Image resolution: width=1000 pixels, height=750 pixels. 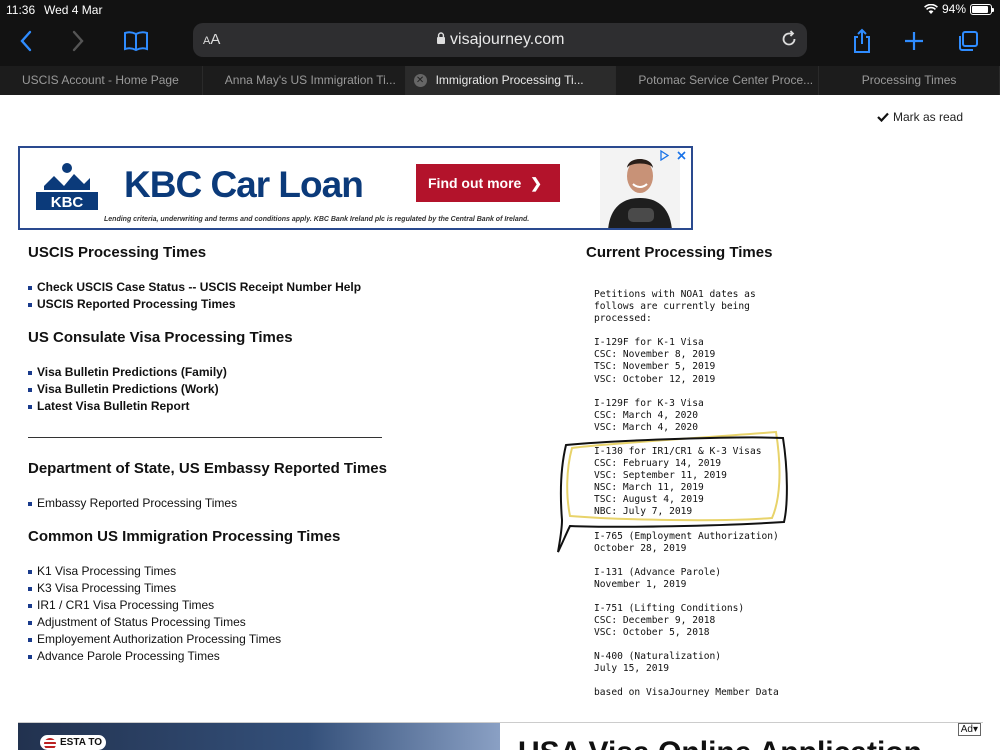 What do you see at coordinates (420, 80) in the screenshot?
I see `close-icon: ✕` at bounding box center [420, 80].